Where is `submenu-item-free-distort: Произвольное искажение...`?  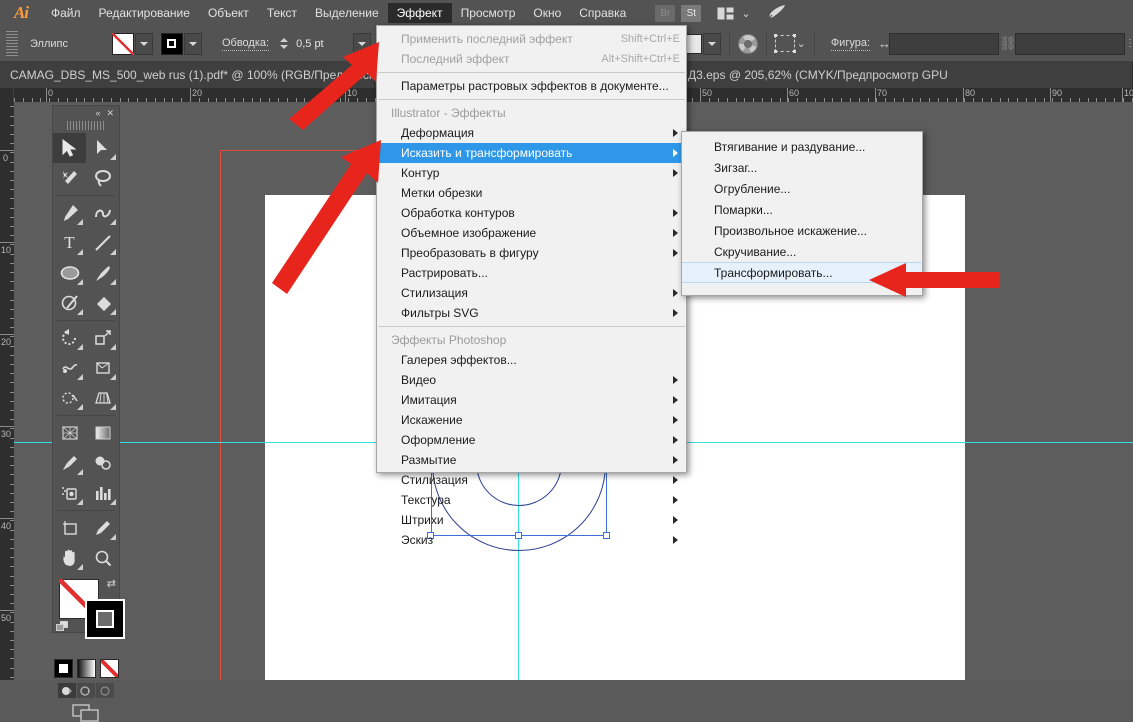
submenu-item-free-distort: Произвольное искажение... is located at coordinates (802, 230).